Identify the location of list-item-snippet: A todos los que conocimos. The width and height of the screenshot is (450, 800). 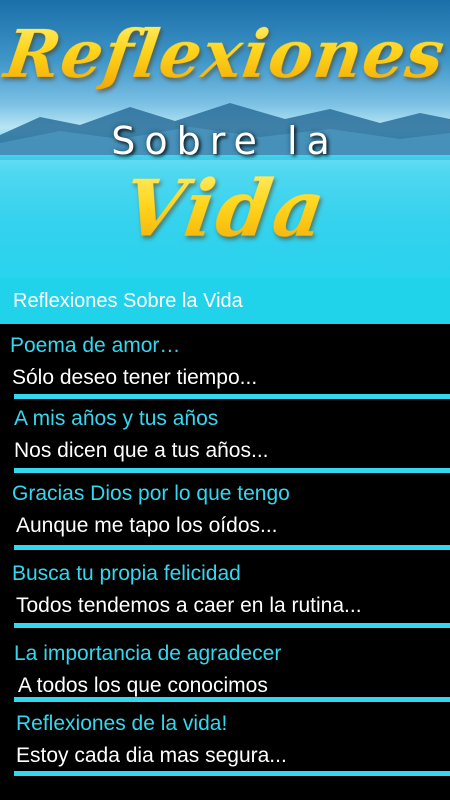
(143, 685).